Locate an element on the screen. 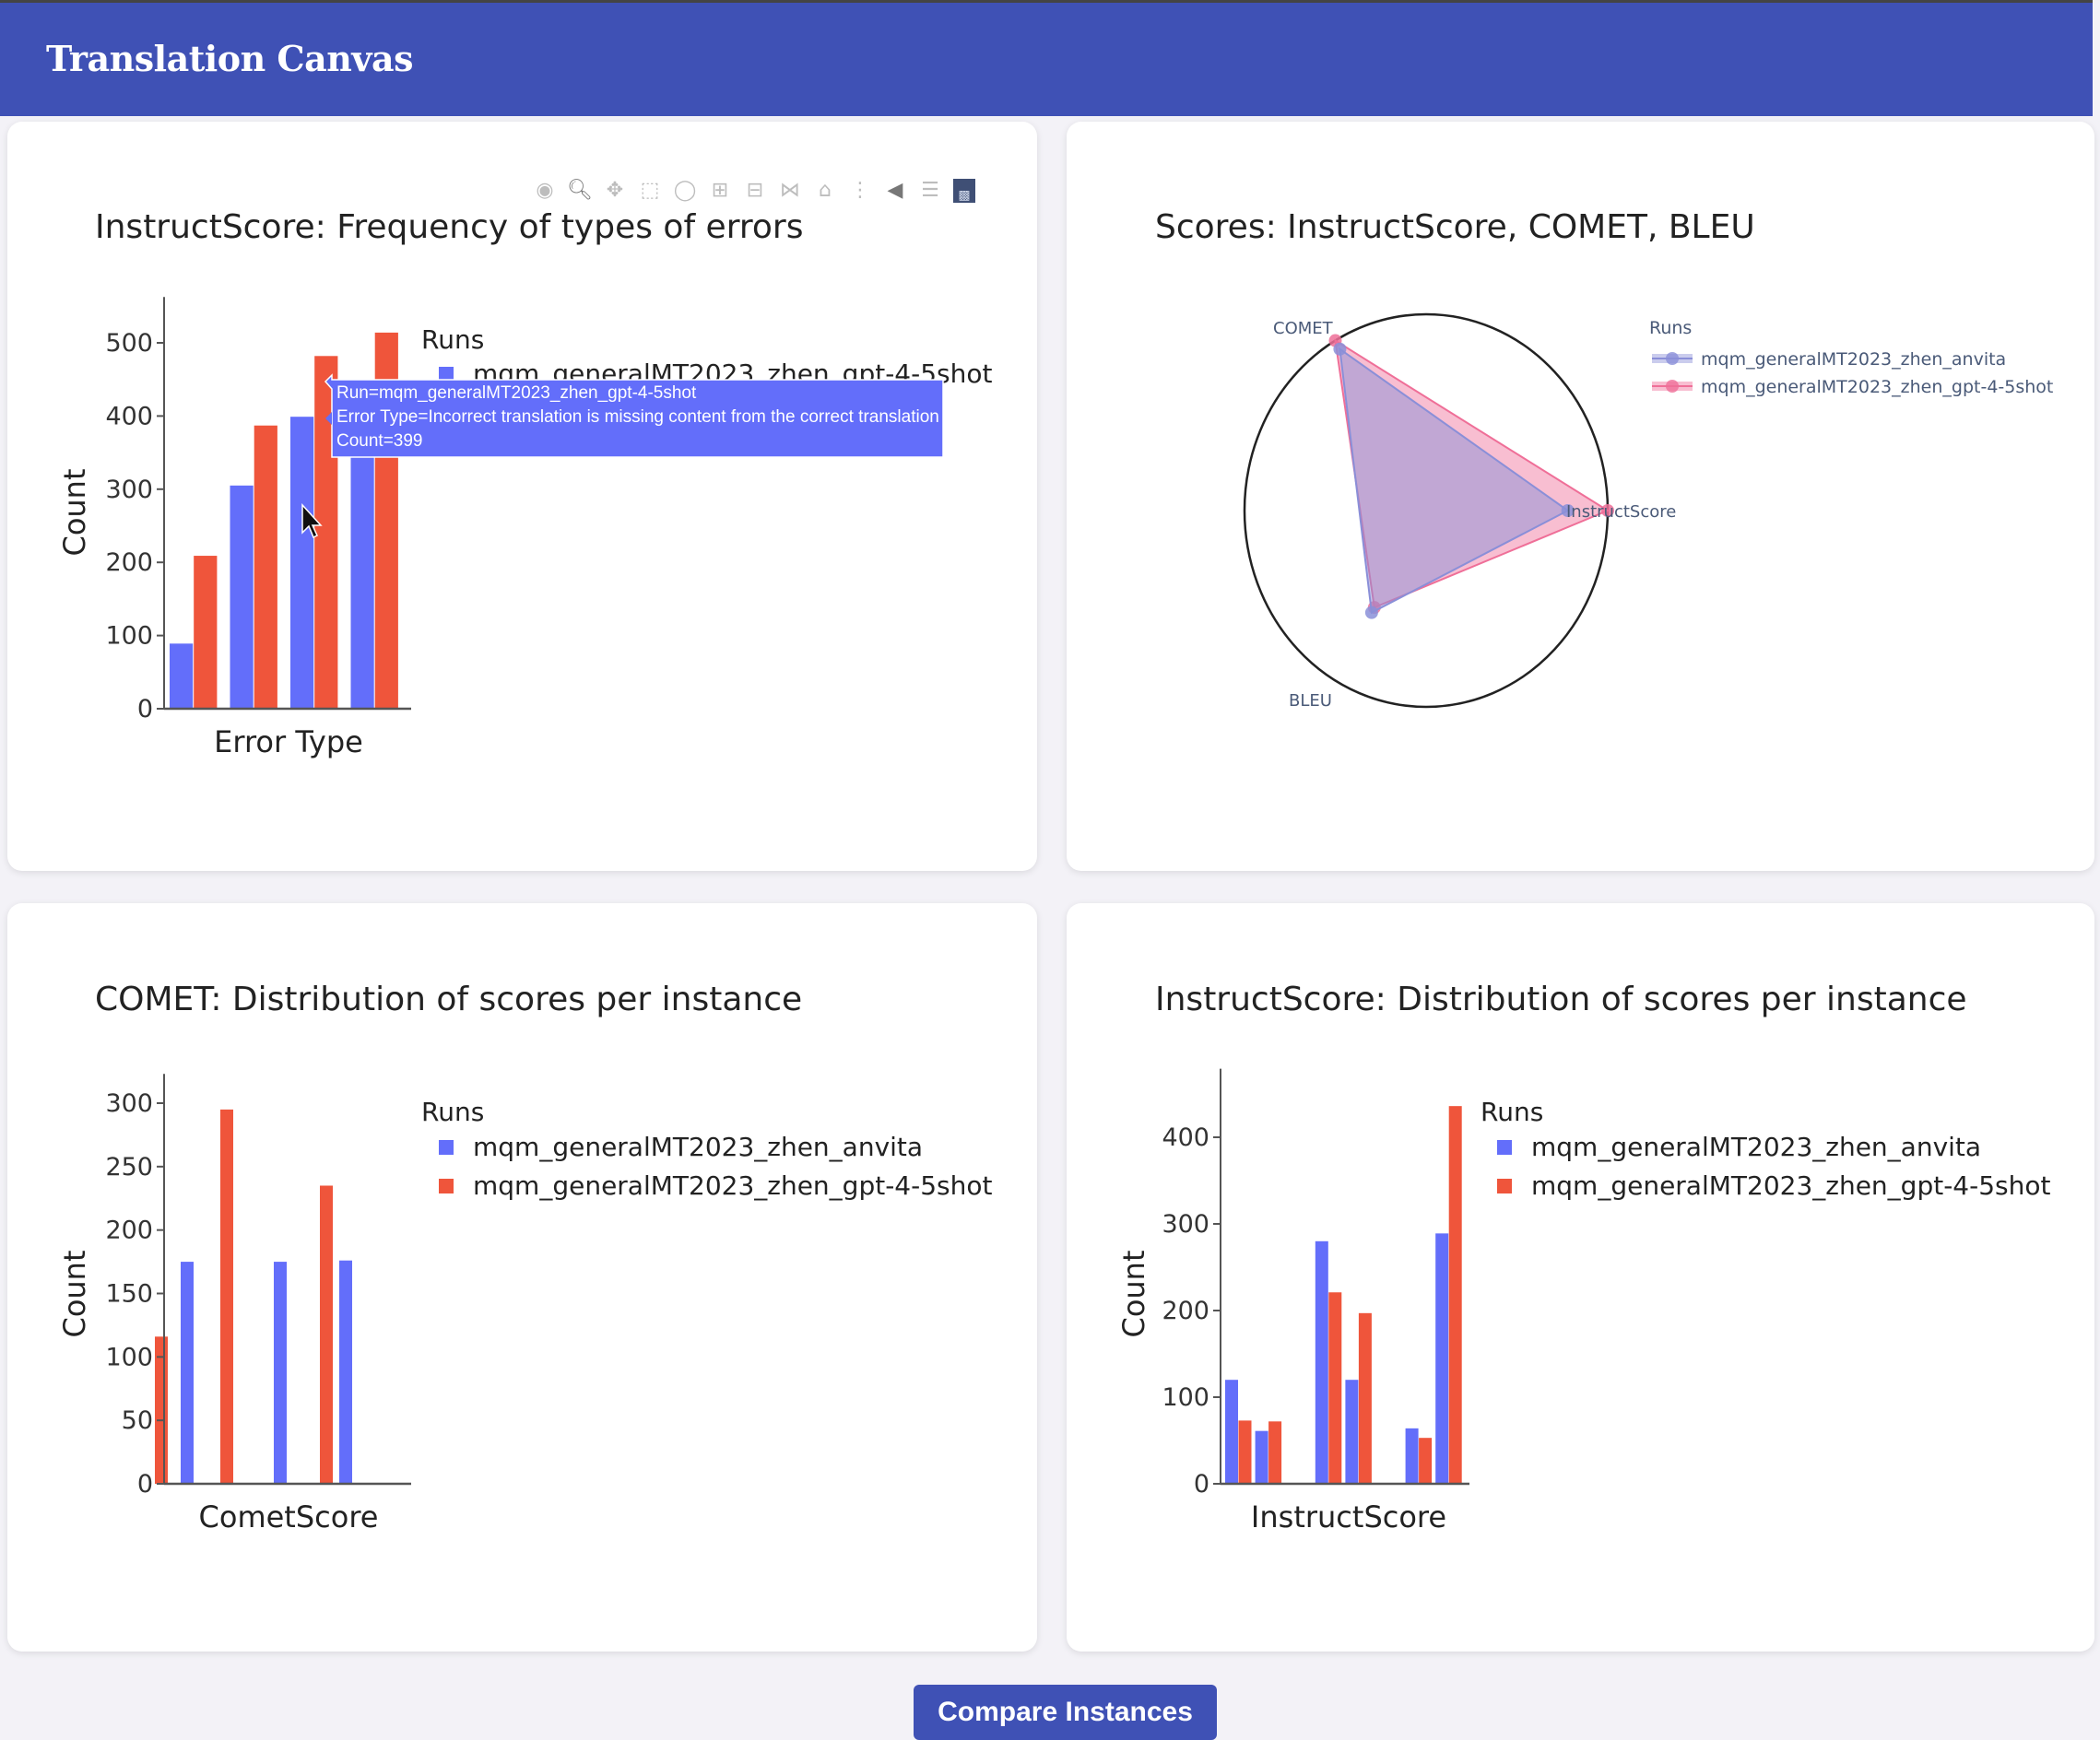  legend-text: mqm_generalMT2023_zhen_gpt-4-5shot is located at coordinates (1877, 387).